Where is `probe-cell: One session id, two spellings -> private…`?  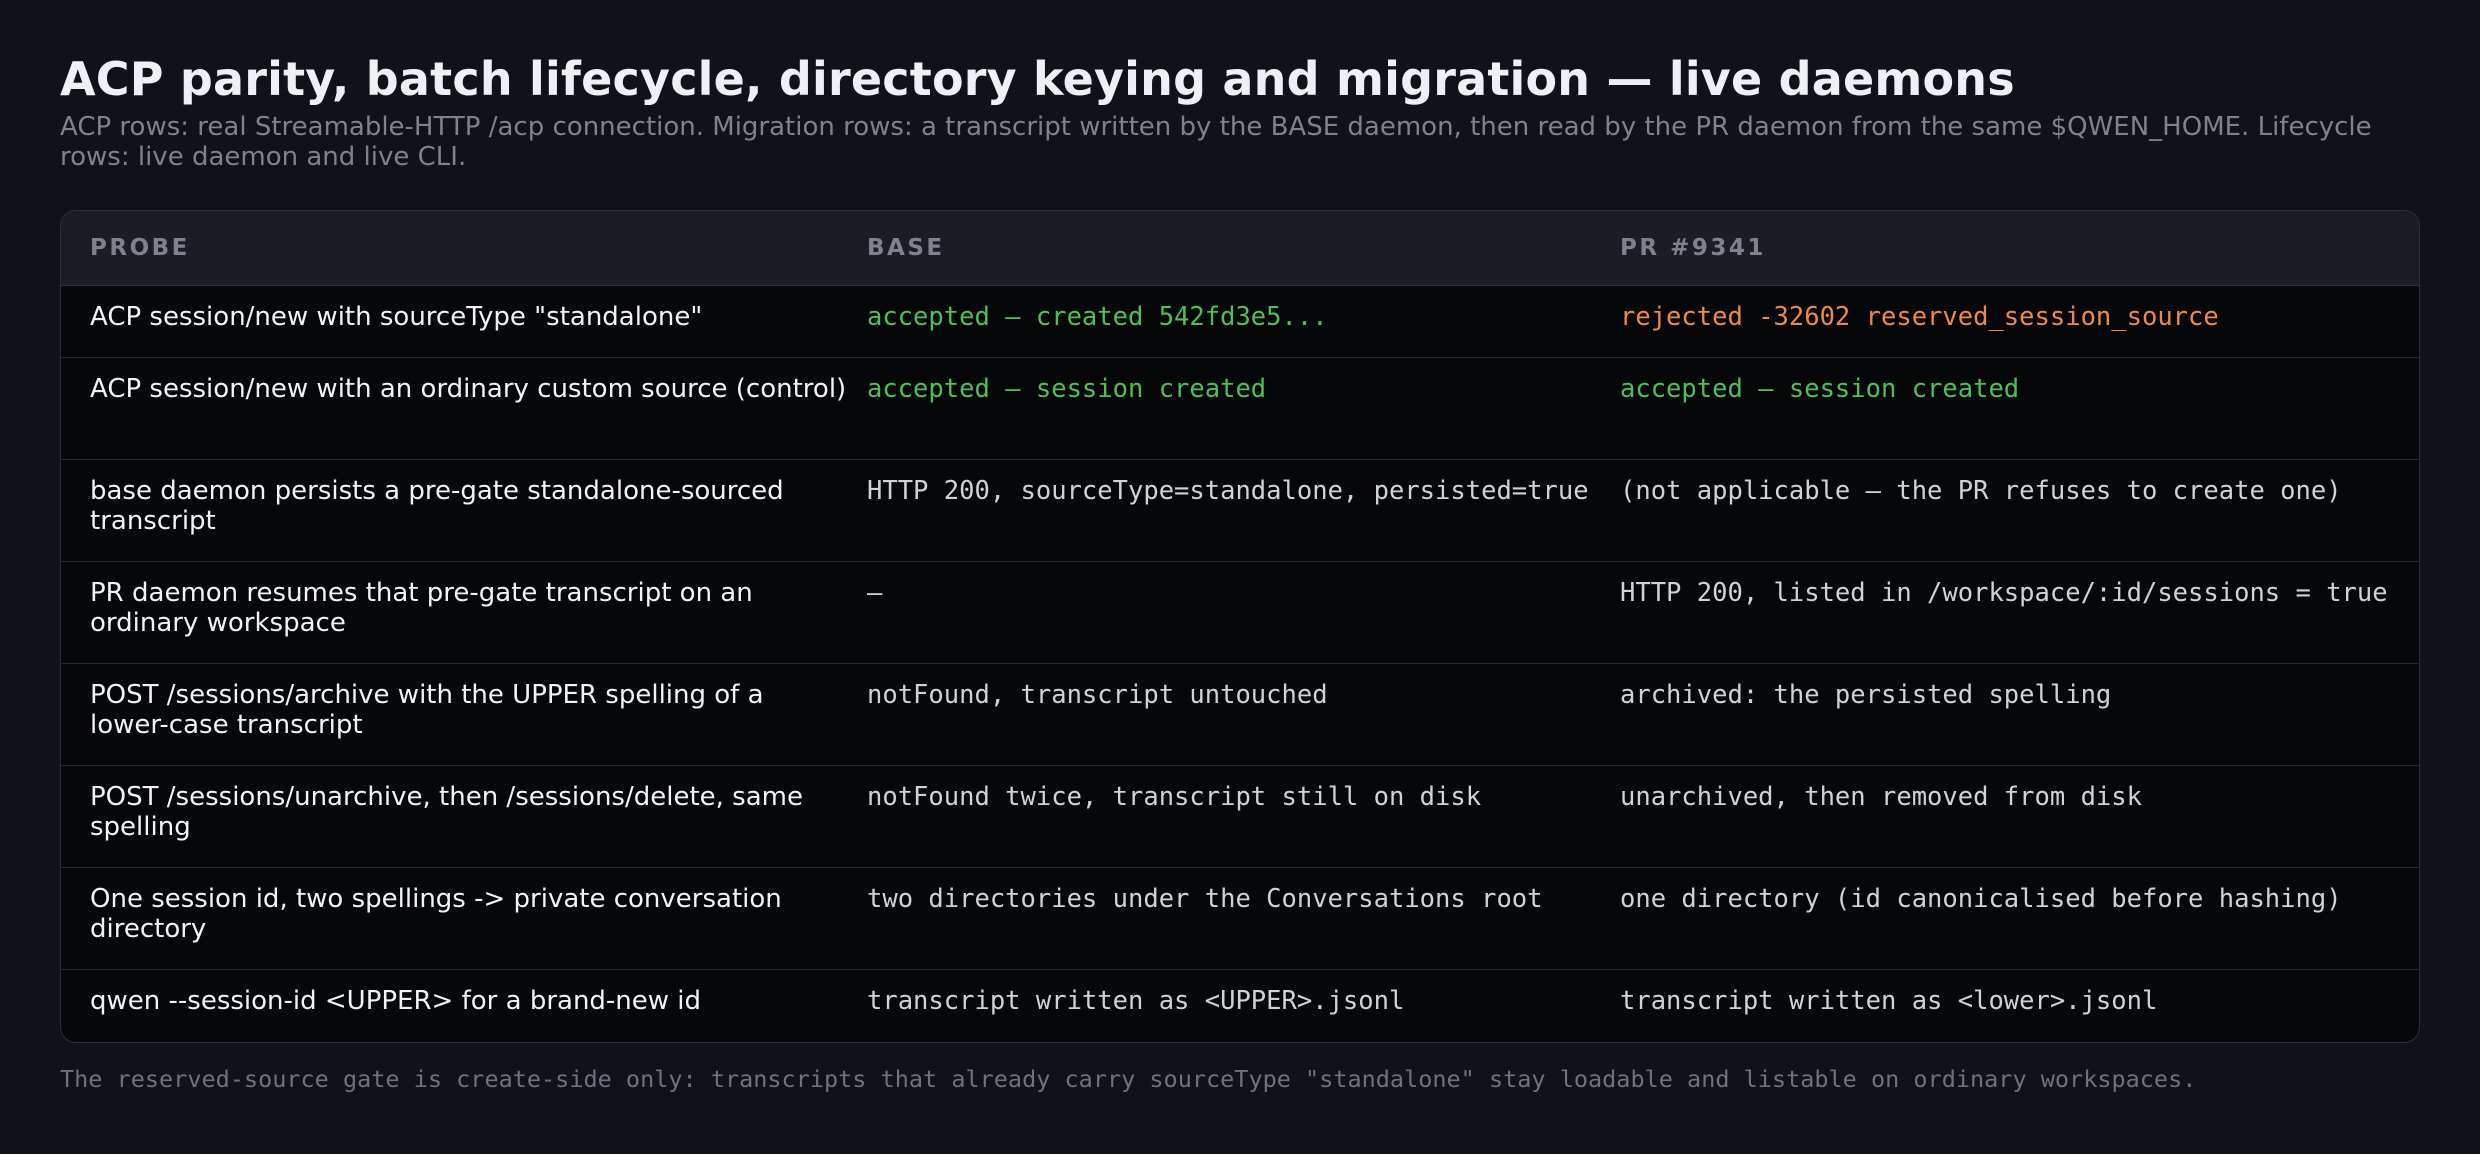 probe-cell: One session id, two spellings -> private… is located at coordinates (436, 914).